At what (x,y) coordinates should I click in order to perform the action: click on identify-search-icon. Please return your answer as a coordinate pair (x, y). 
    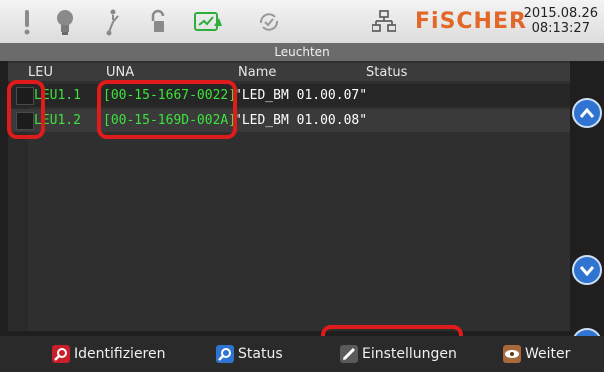
    Looking at the image, I should click on (61, 354).